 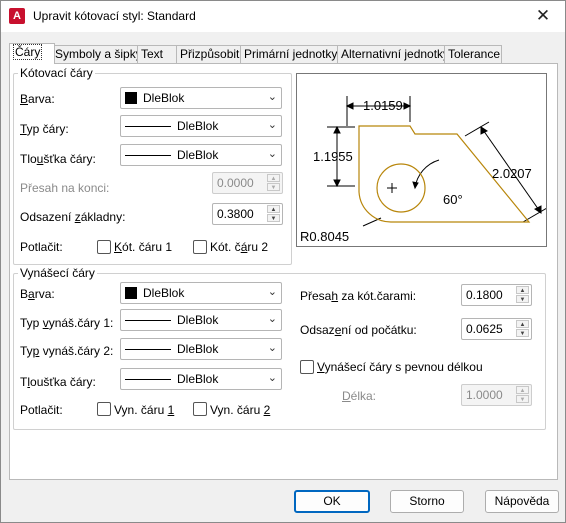 I want to click on preview-drawing: 1.0159 1.1955 2.0207 60° R0.8045, so click(x=424, y=170).